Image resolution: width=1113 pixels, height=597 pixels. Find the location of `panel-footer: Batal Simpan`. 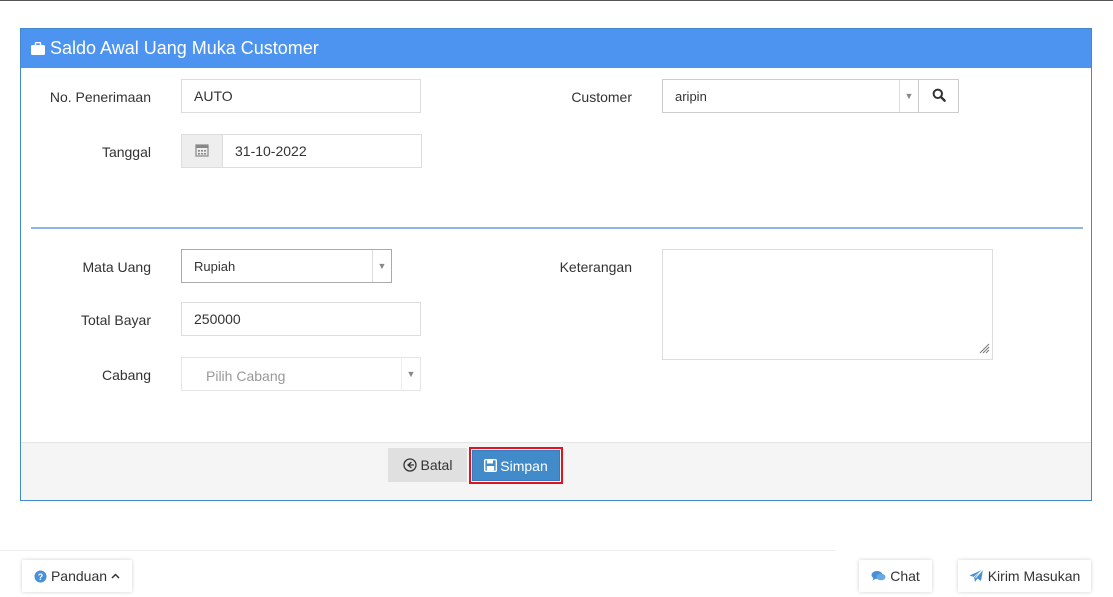

panel-footer: Batal Simpan is located at coordinates (556, 471).